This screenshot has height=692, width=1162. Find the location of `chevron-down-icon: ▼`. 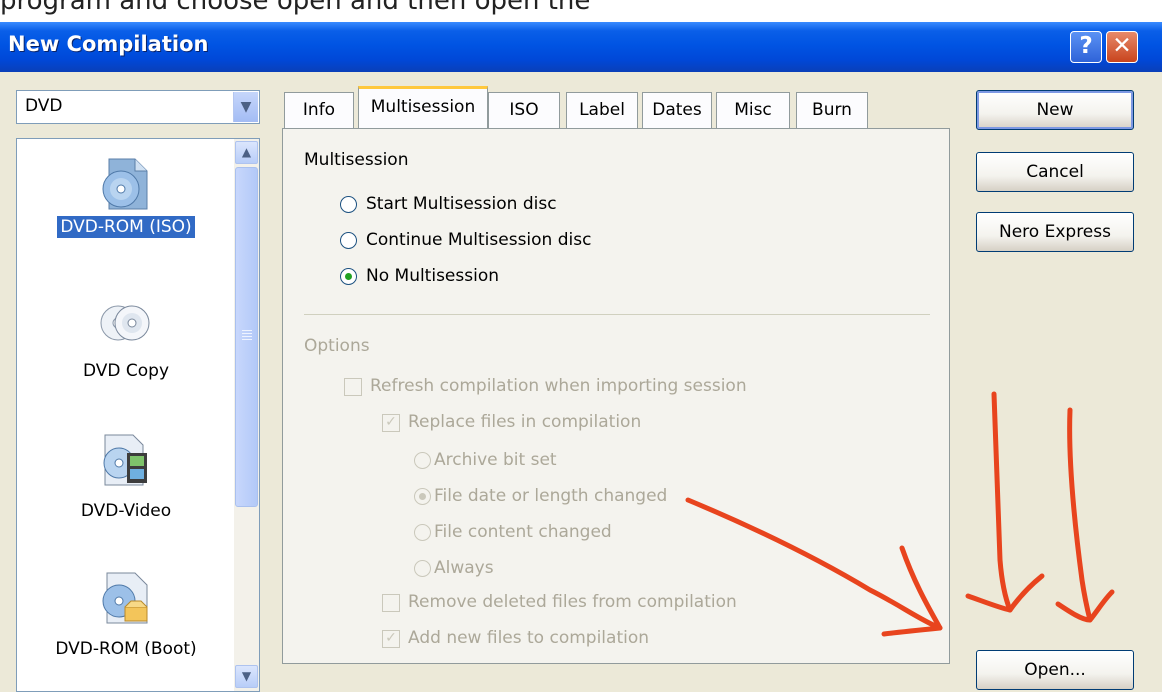

chevron-down-icon: ▼ is located at coordinates (245, 107).